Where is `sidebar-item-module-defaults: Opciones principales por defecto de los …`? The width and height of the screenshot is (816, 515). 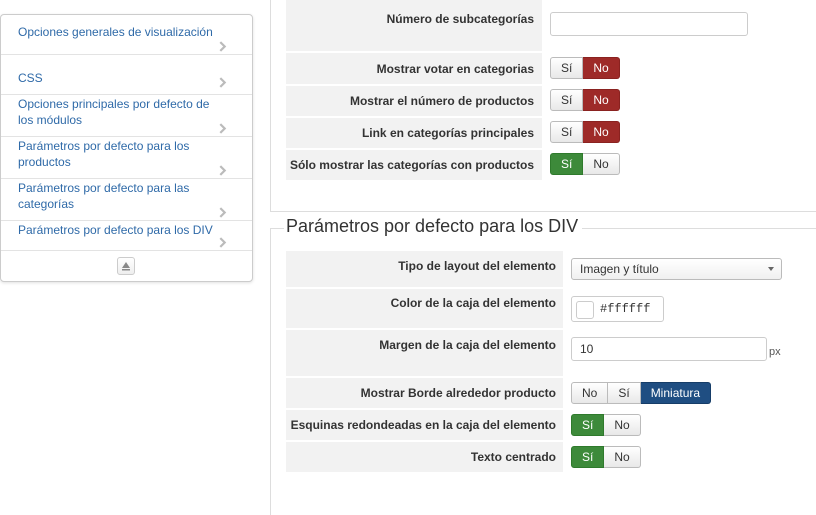
sidebar-item-module-defaults: Opciones principales por defecto de los … is located at coordinates (126, 116).